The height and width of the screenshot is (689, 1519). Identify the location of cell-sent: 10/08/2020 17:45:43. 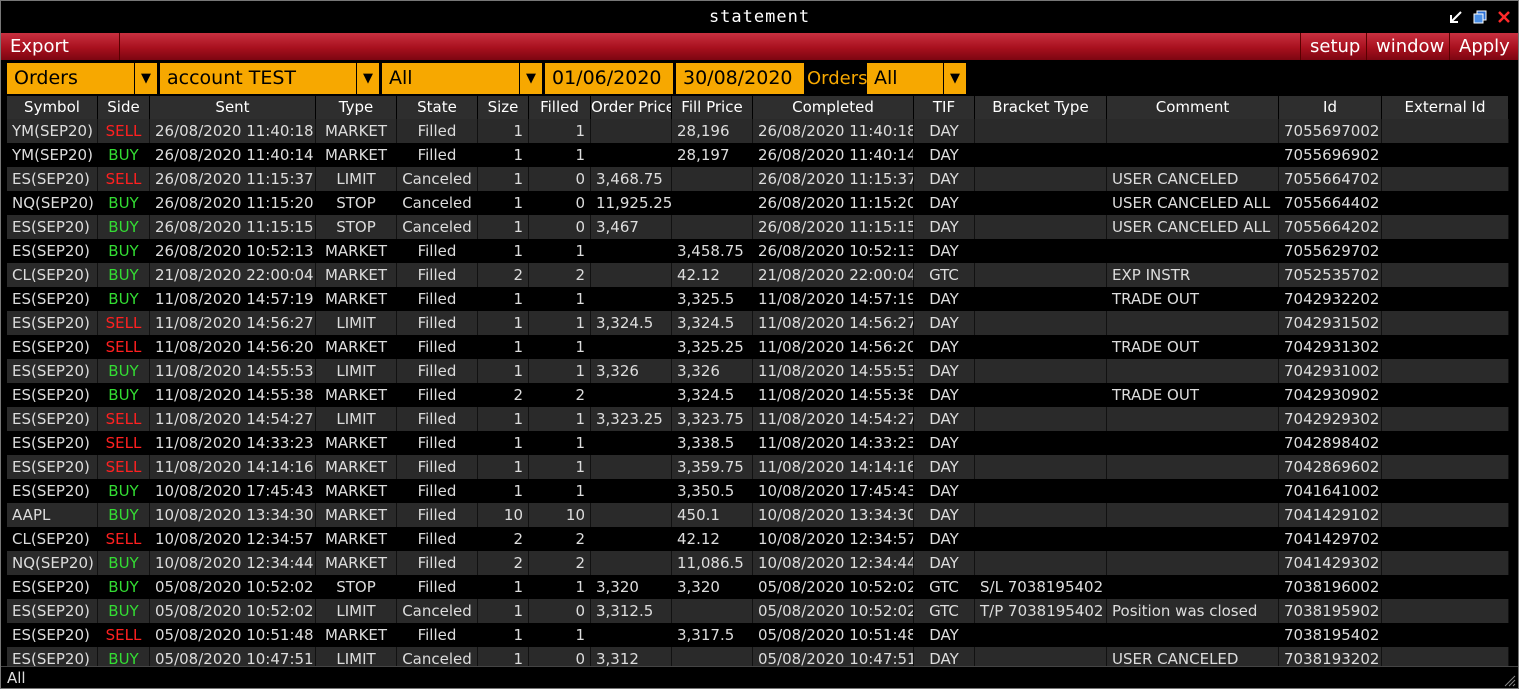
(233, 491).